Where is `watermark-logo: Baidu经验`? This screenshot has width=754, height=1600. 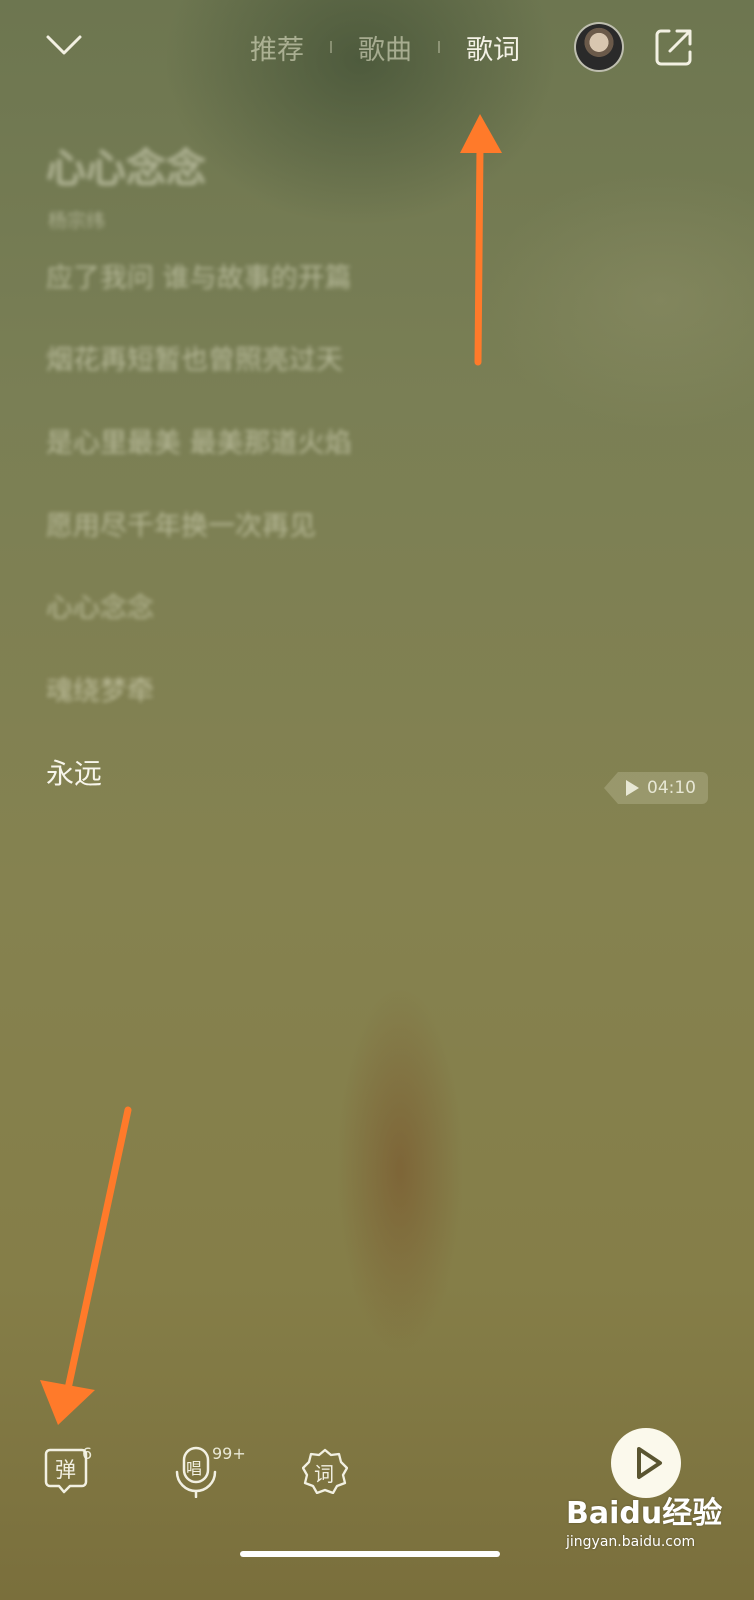
watermark-logo: Baidu经验 is located at coordinates (644, 1513).